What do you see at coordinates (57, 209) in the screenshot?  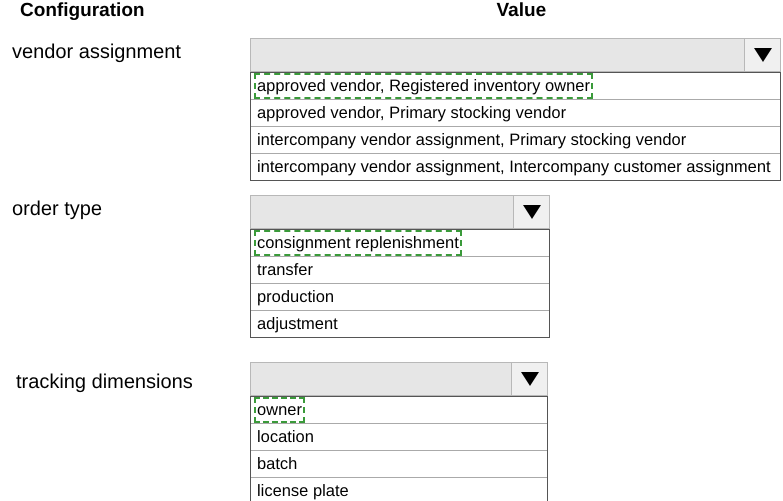 I see `configuration-label: order type` at bounding box center [57, 209].